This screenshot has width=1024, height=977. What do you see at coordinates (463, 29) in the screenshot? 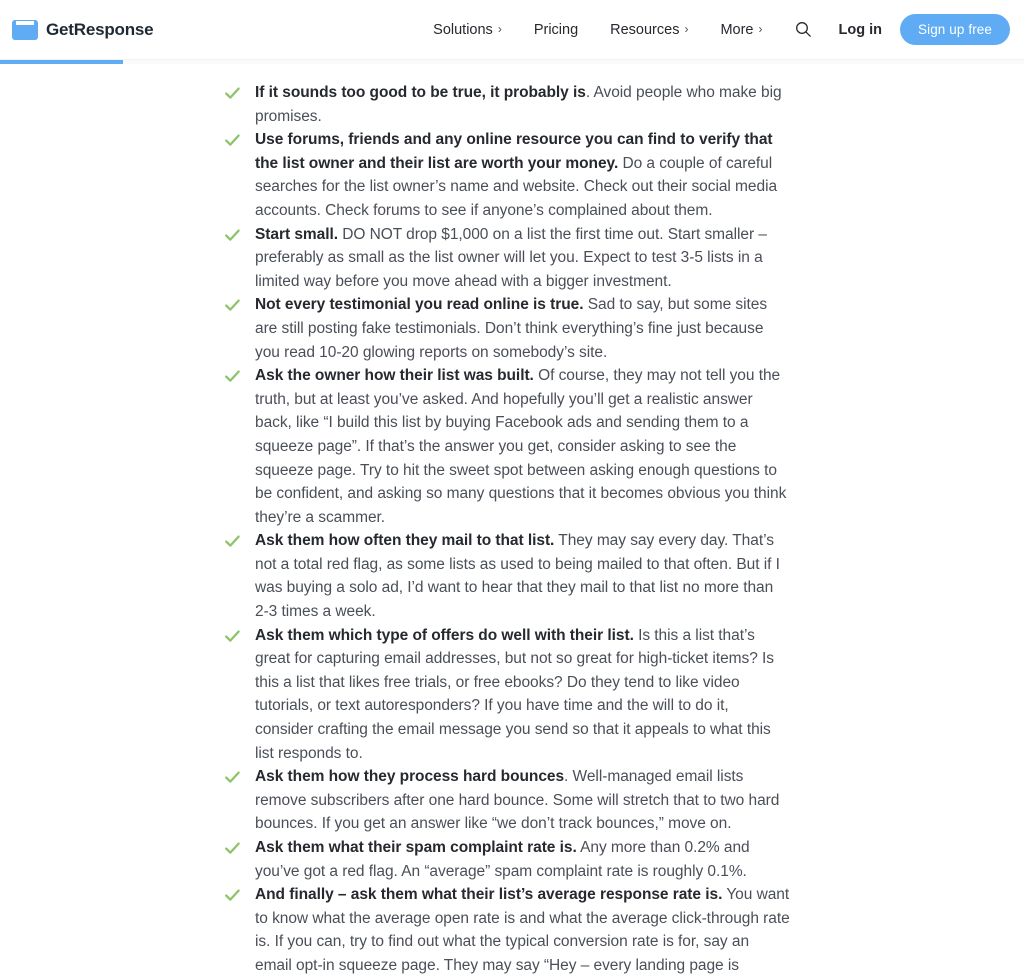
I see `nav-item-label: Solutions` at bounding box center [463, 29].